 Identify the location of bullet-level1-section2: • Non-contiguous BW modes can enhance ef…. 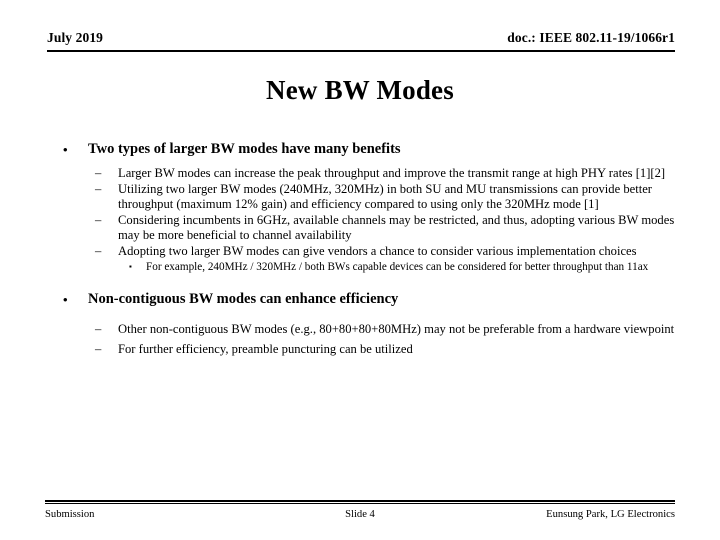
(360, 299).